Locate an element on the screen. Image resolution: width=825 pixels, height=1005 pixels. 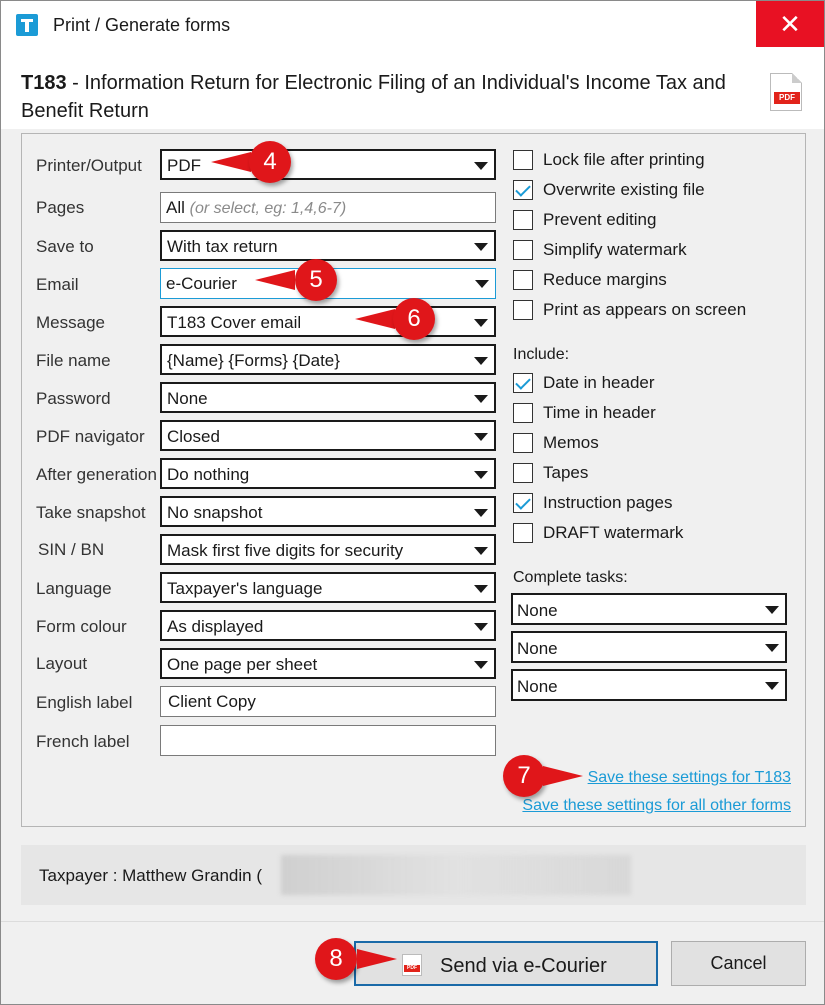
printer-label: Printer/Output is located at coordinates (89, 165).